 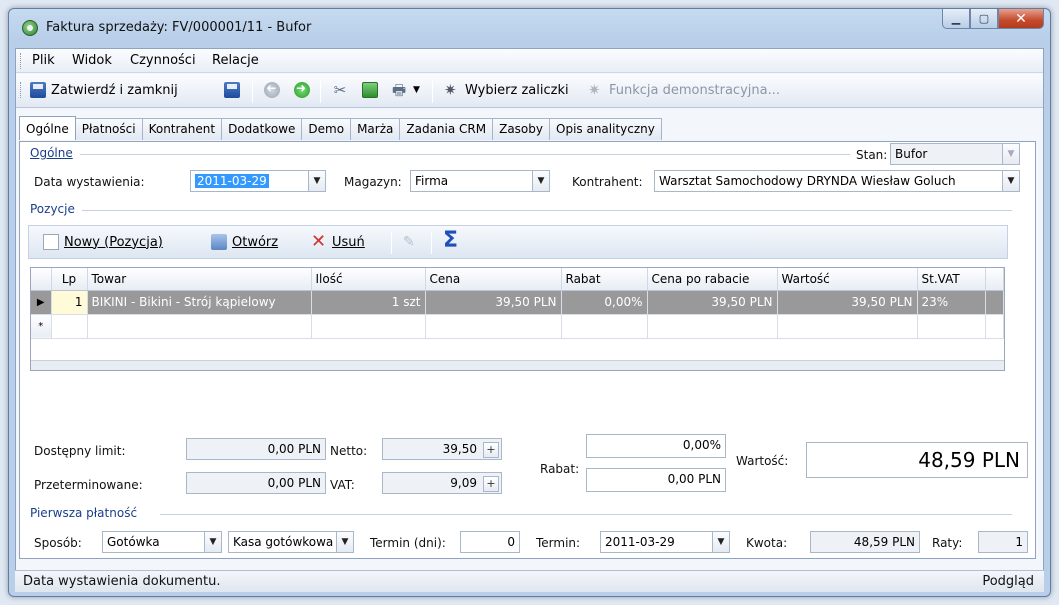 What do you see at coordinates (370, 90) in the screenshot?
I see `refresh-button` at bounding box center [370, 90].